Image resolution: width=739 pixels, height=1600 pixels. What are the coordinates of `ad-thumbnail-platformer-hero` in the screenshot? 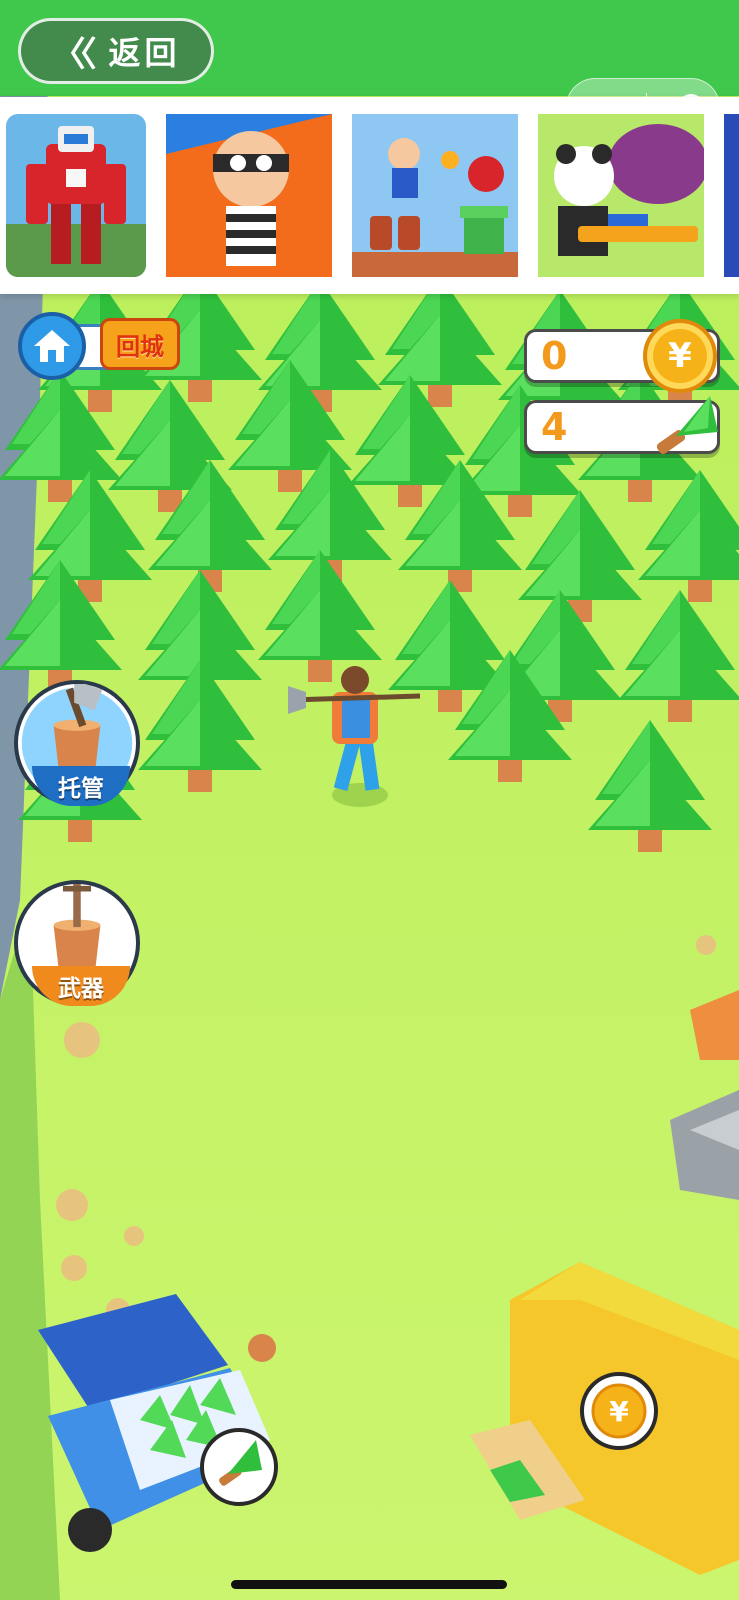 It's located at (435, 195).